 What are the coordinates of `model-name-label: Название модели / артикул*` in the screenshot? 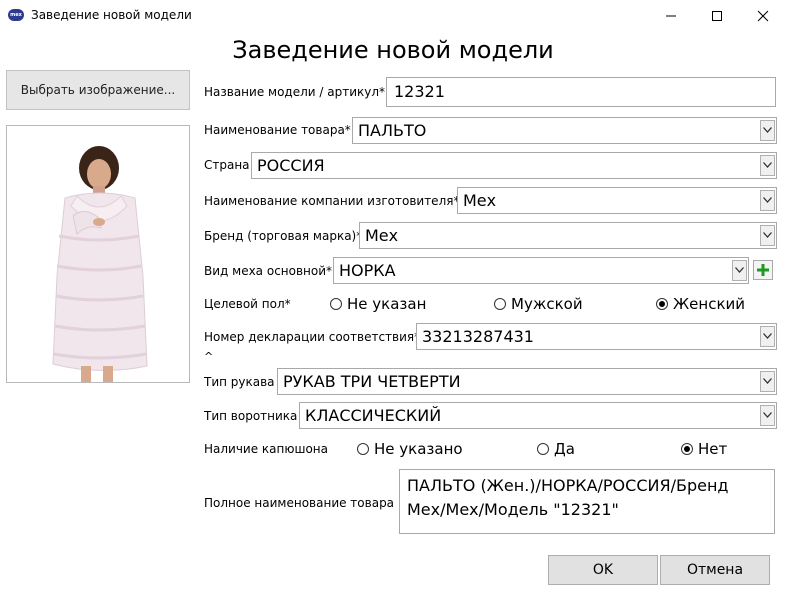 It's located at (295, 92).